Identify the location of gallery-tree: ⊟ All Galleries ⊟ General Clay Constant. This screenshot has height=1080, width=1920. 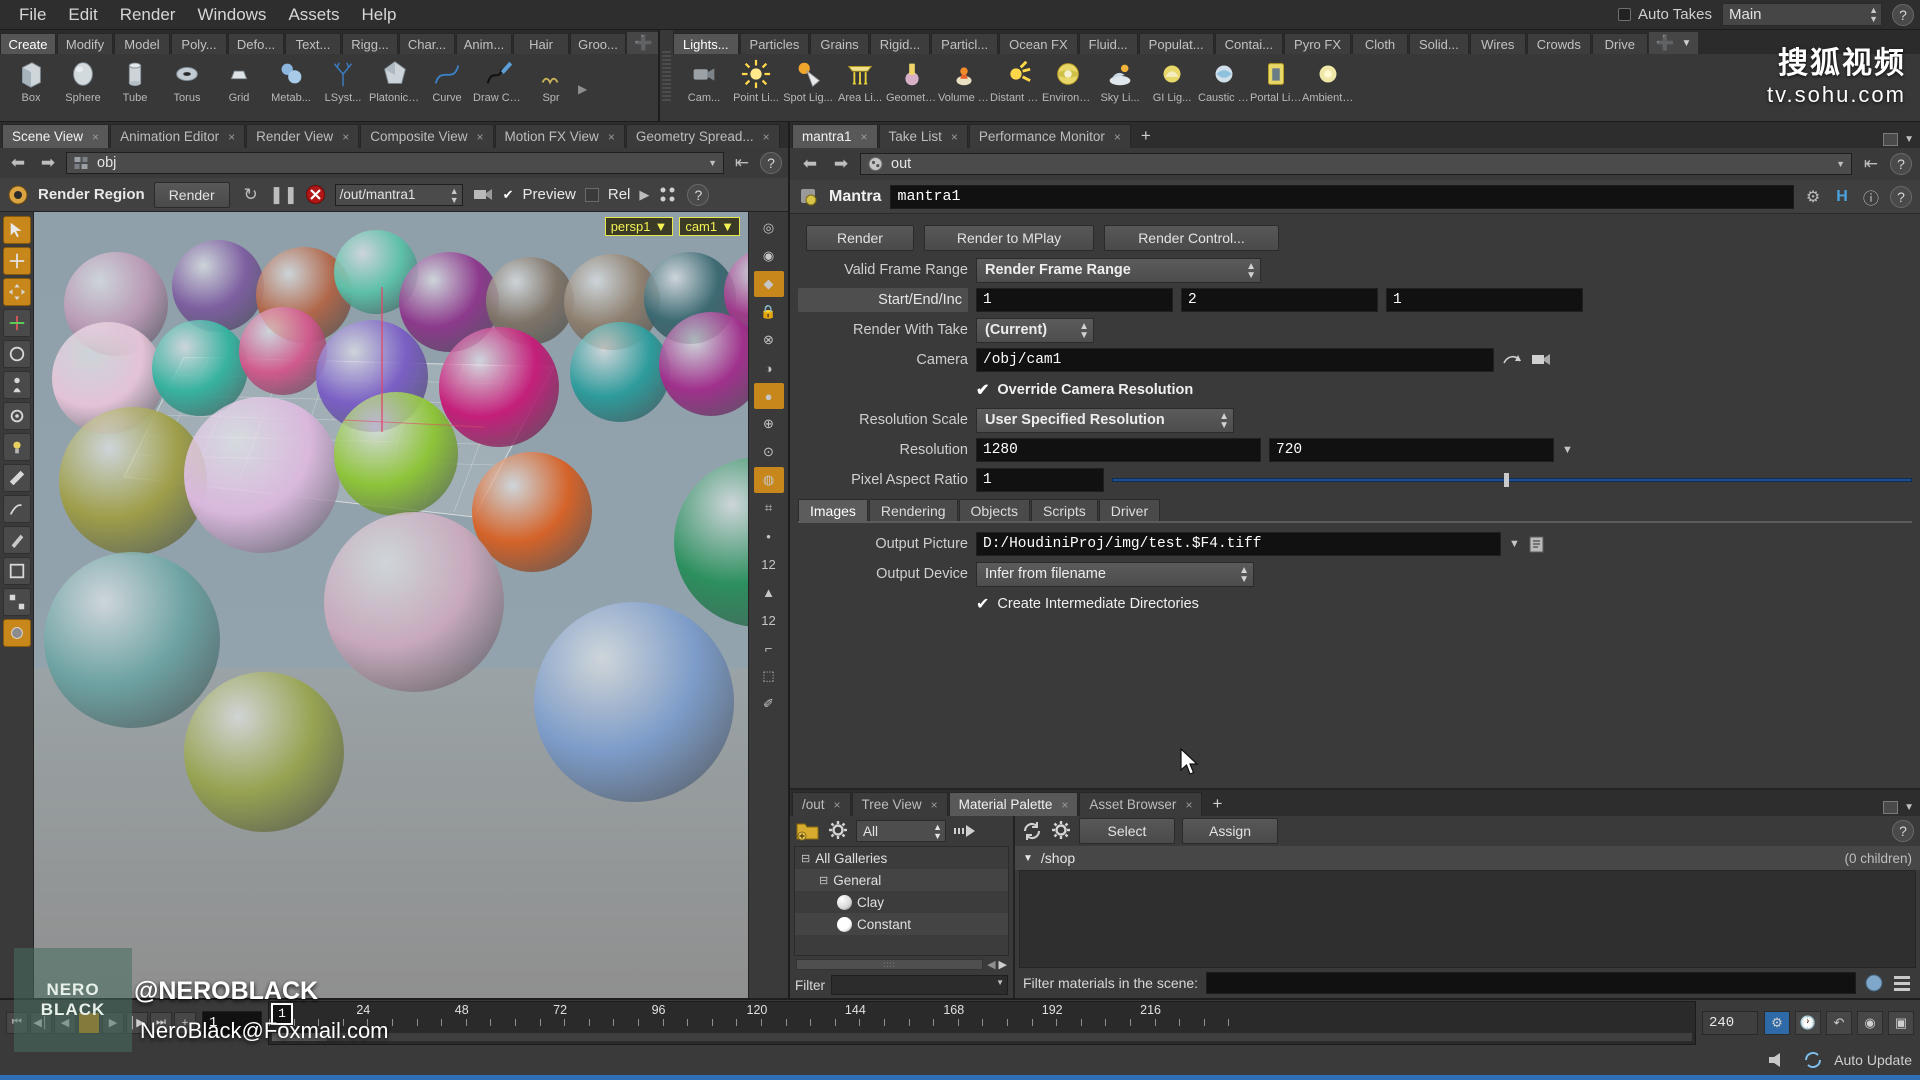
(901, 901).